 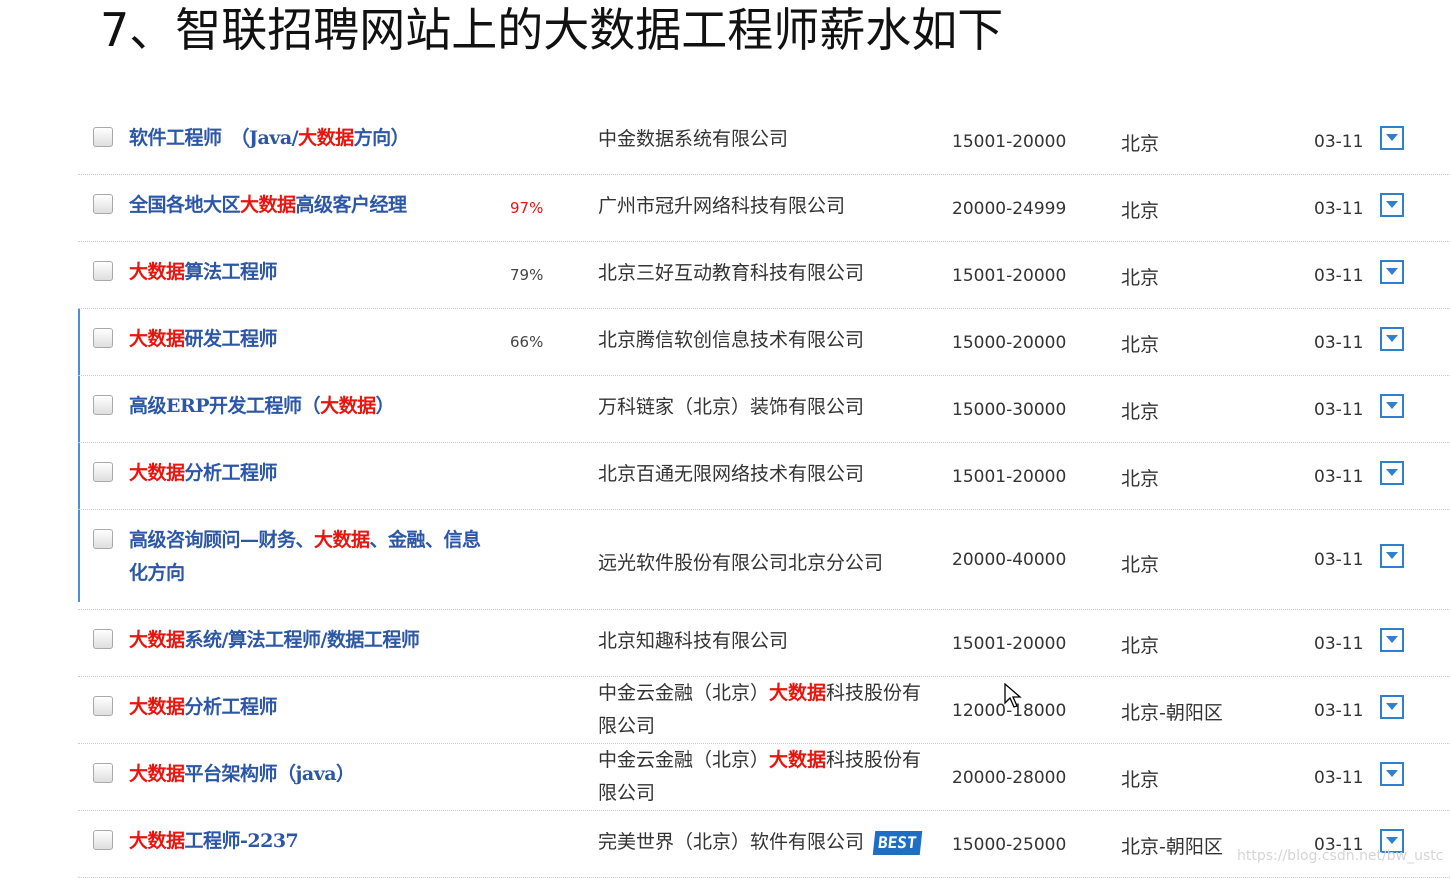 I want to click on text-segment: 北京百通无限网络技术有限公司, so click(x=731, y=474).